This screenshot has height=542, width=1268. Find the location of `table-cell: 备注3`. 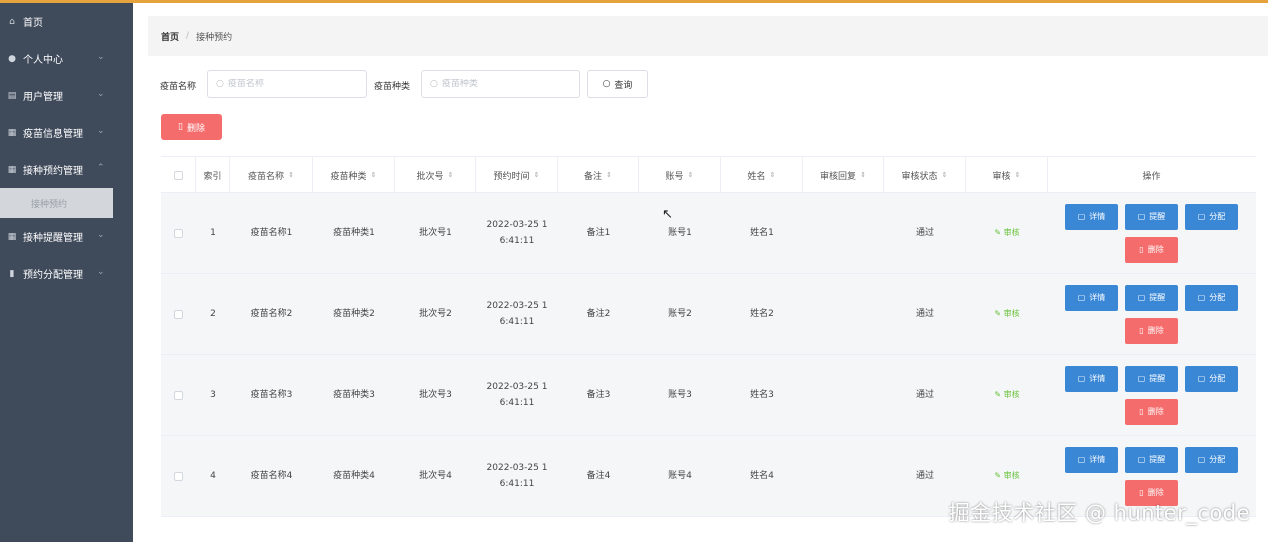

table-cell: 备注3 is located at coordinates (598, 395).